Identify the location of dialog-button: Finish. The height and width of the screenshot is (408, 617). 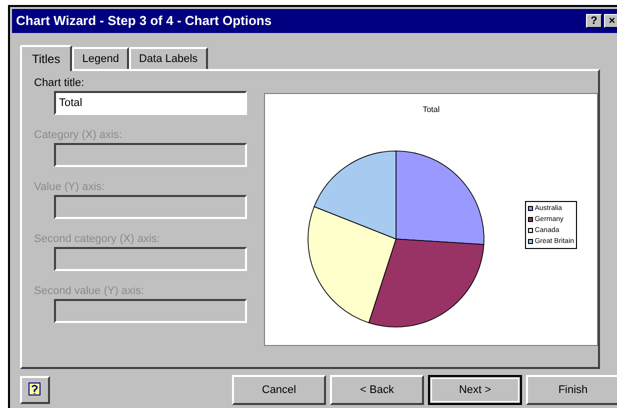
(571, 390).